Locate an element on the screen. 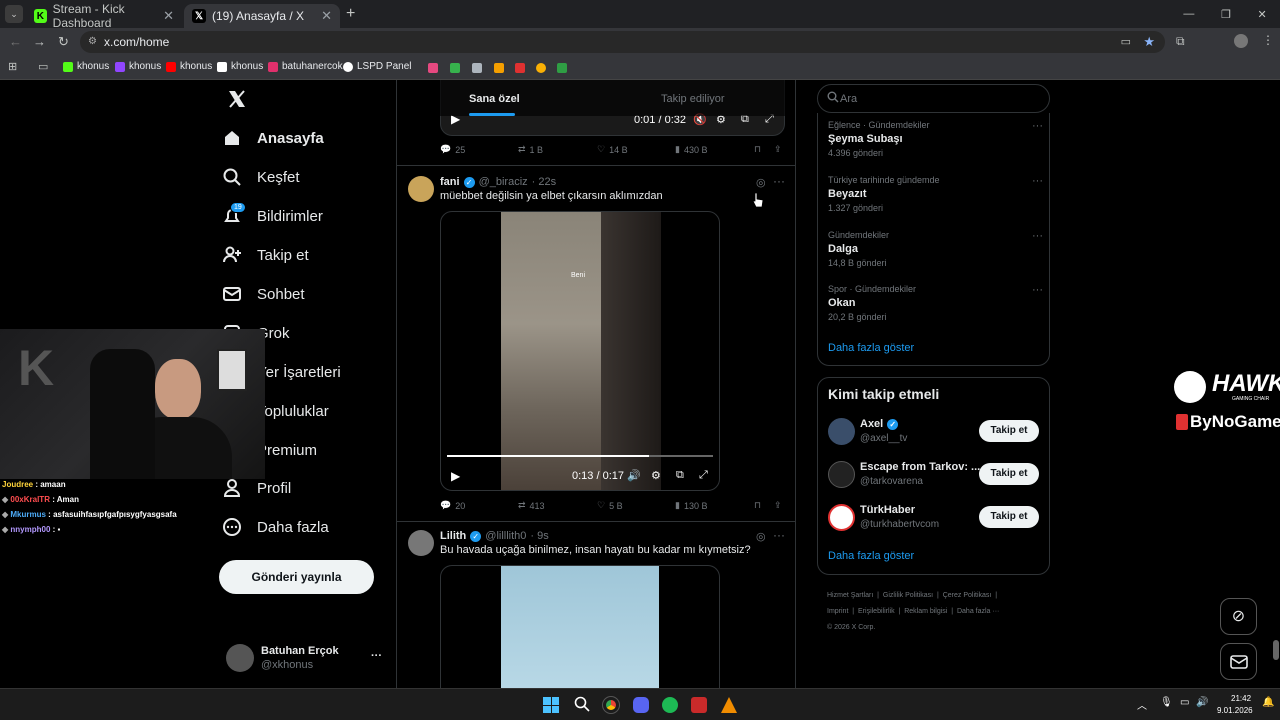 The height and width of the screenshot is (720, 1280). search-input: Ara is located at coordinates (933, 98).